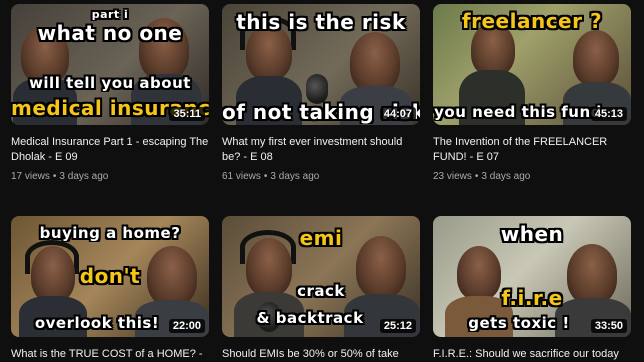 Image resolution: width=644 pixels, height=362 pixels. I want to click on video-thumbnail: FREELANCER ? you need this fund 45:13, so click(532, 64).